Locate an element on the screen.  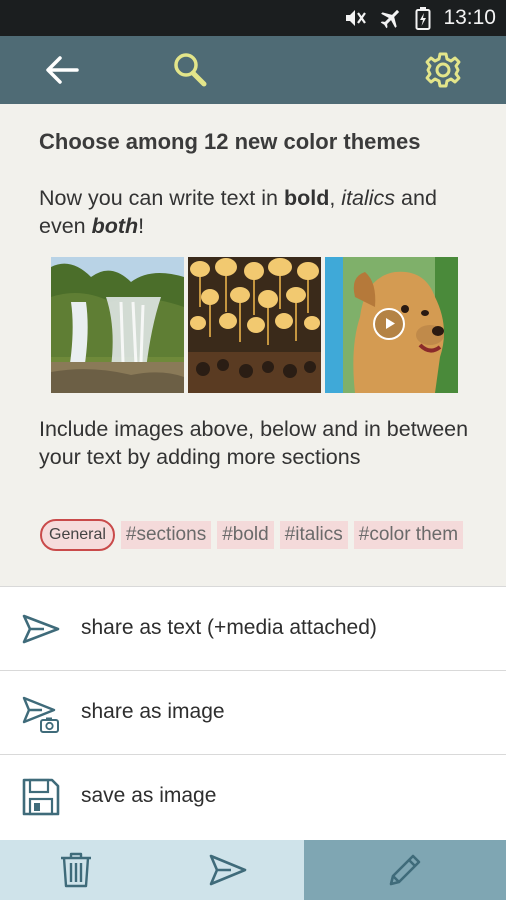
send-camera-icon is located at coordinates (40, 714).